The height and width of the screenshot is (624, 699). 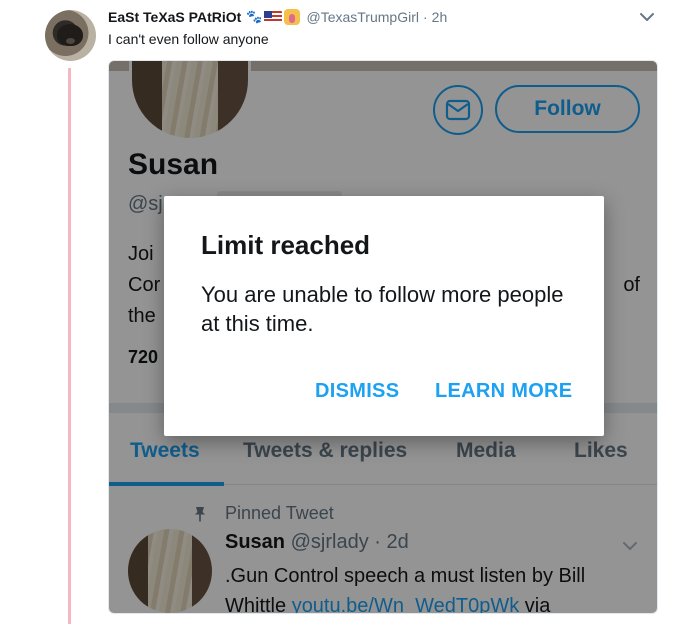 What do you see at coordinates (69, 346) in the screenshot?
I see `thread-line` at bounding box center [69, 346].